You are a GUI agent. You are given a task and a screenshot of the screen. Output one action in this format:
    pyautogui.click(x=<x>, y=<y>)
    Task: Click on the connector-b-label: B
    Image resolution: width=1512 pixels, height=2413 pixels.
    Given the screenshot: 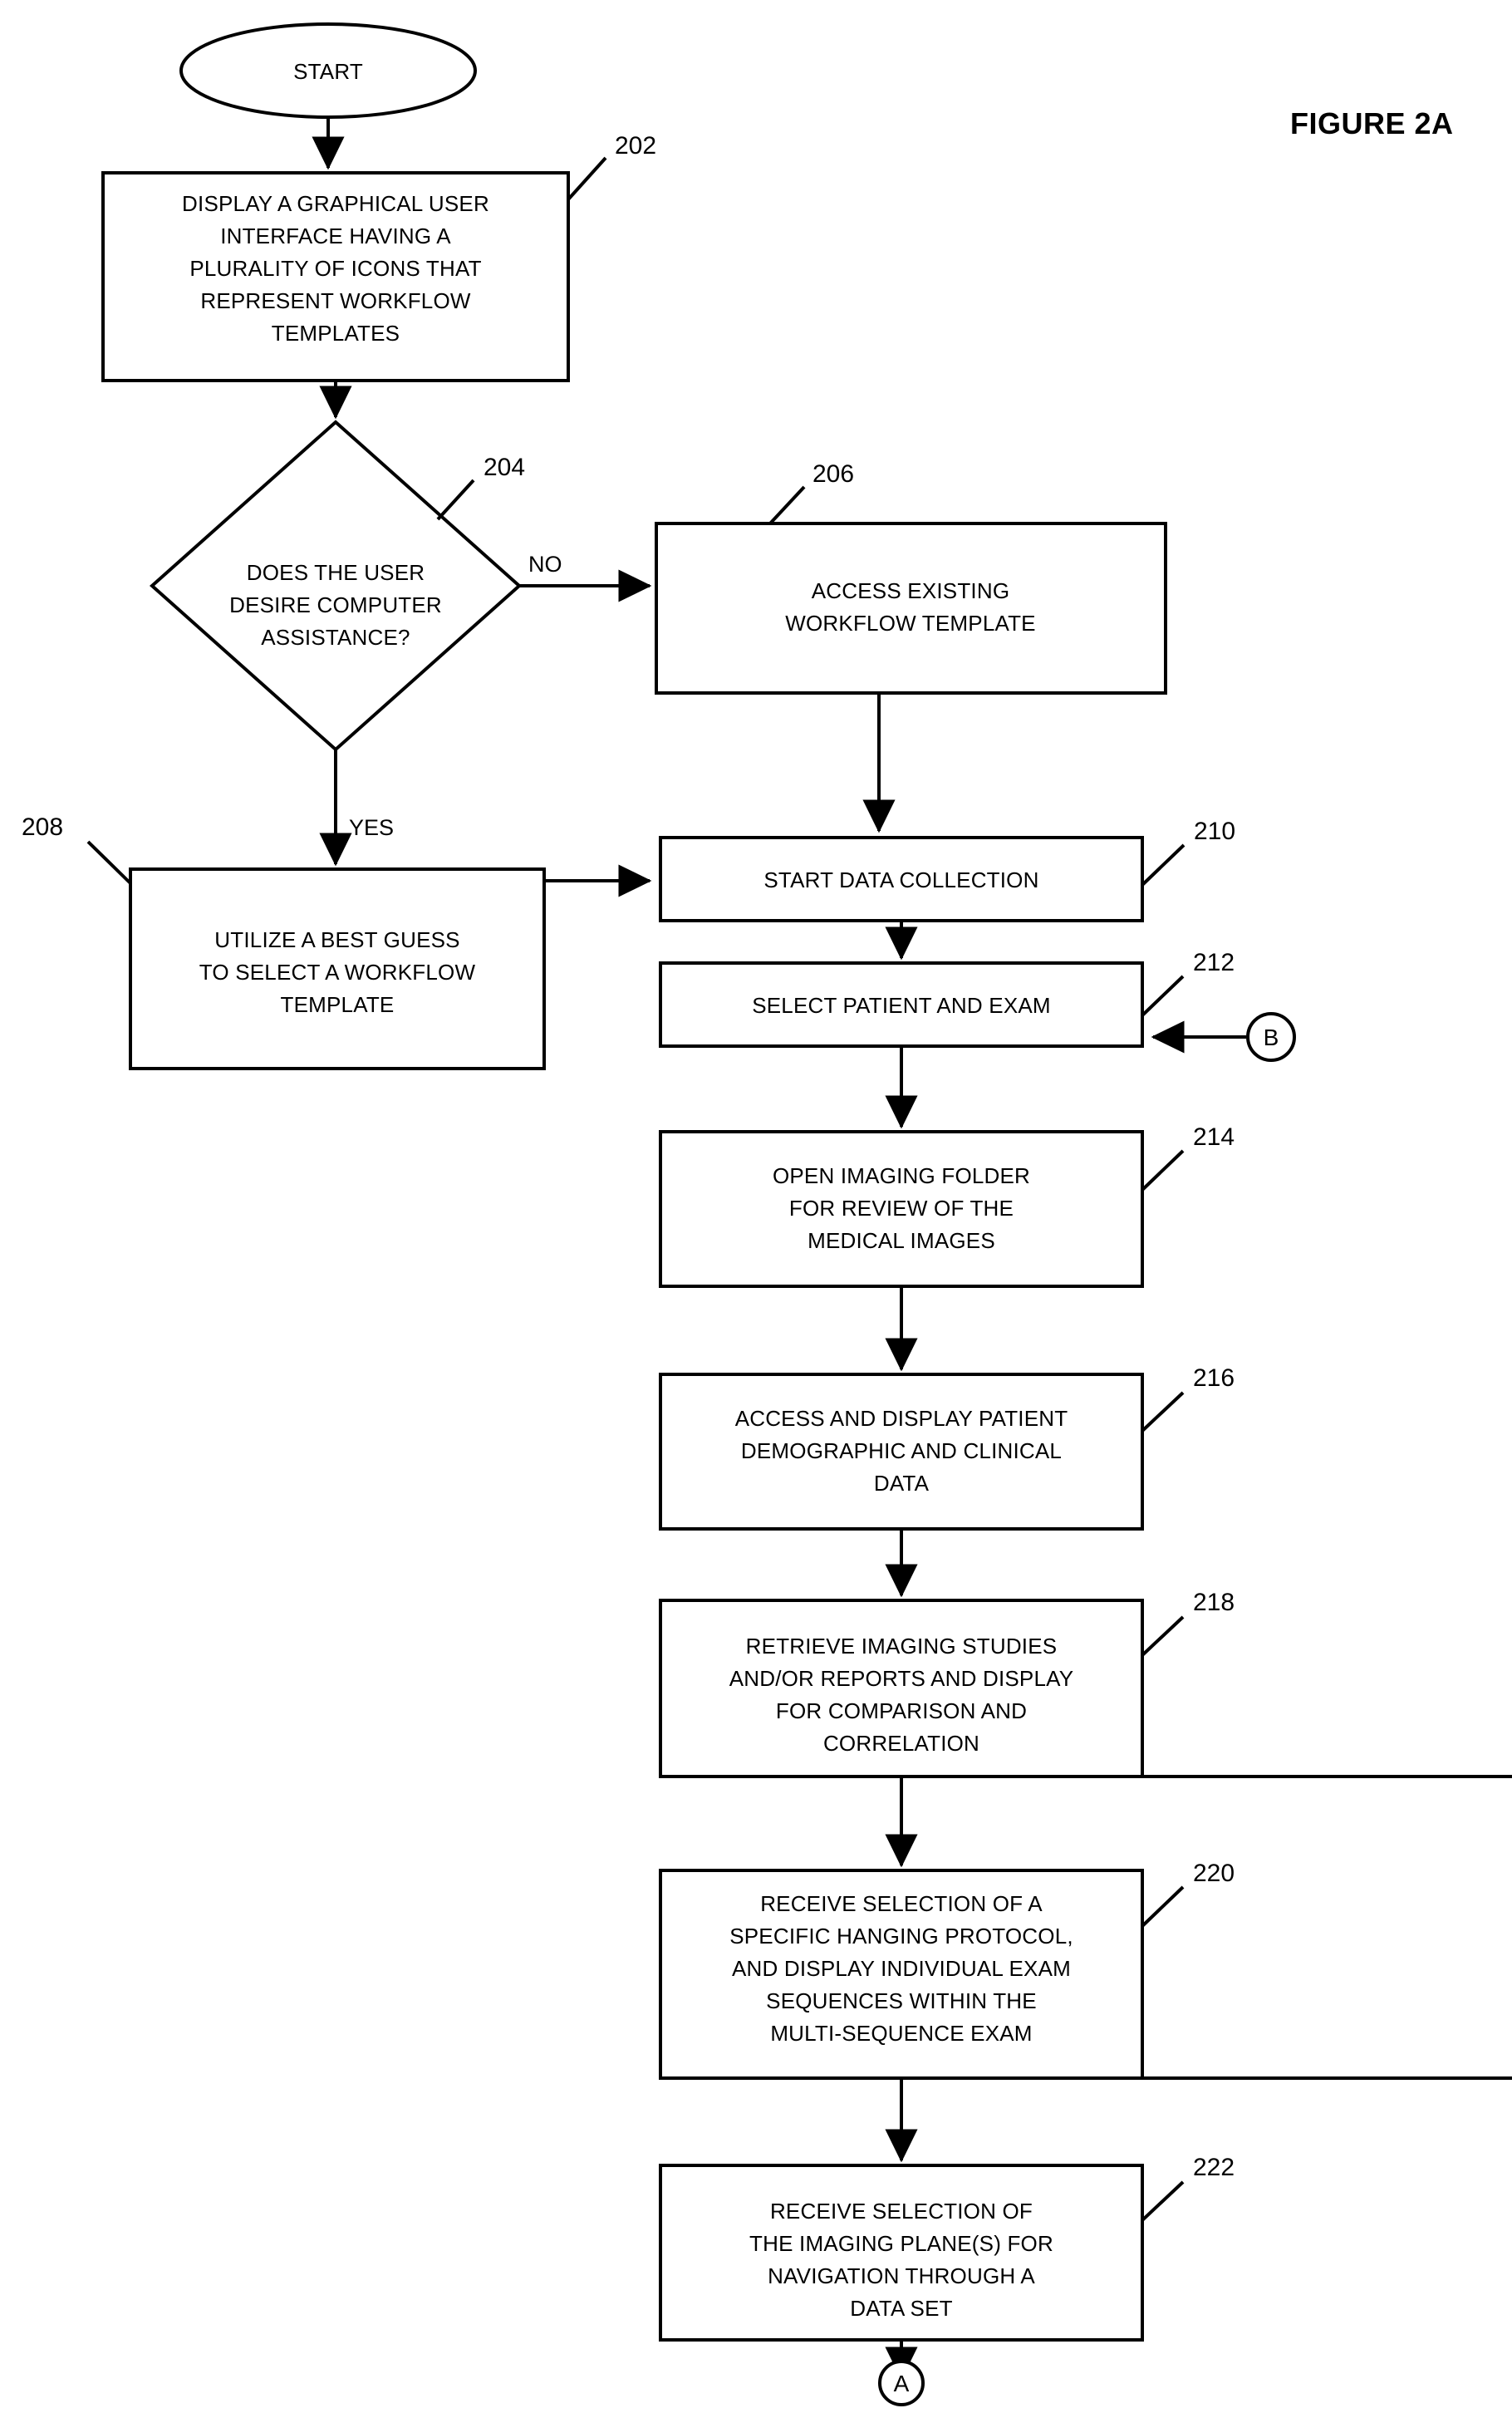 What is the action you would take?
    pyautogui.click(x=1272, y=1037)
    